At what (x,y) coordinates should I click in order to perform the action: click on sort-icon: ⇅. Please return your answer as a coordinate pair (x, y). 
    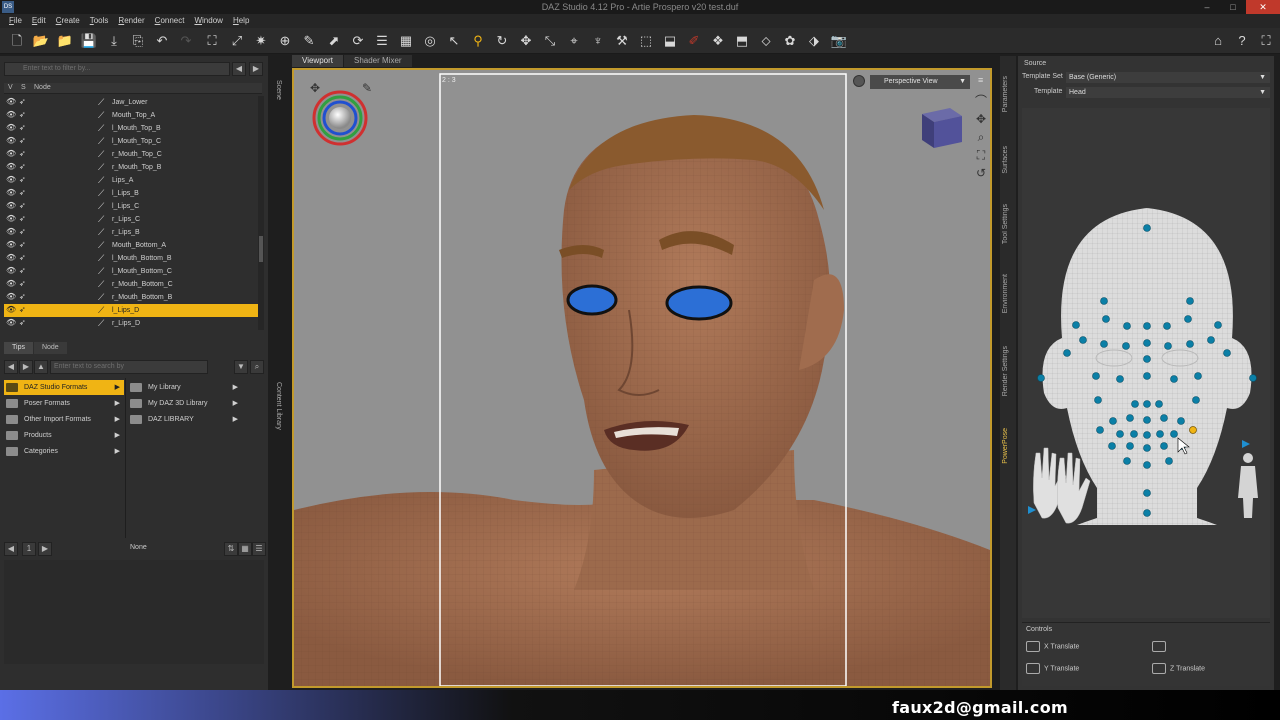
    Looking at the image, I should click on (231, 549).